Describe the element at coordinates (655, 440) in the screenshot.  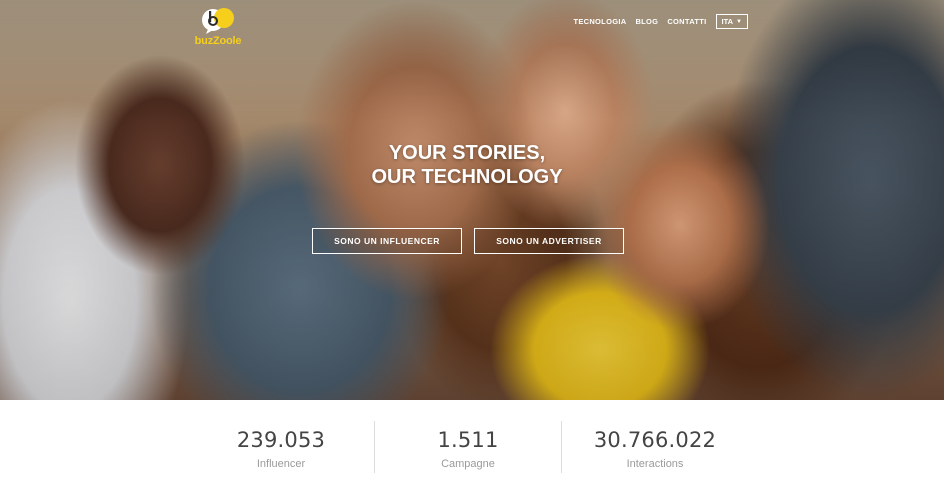
I see `stat-value: 30.766.022` at that location.